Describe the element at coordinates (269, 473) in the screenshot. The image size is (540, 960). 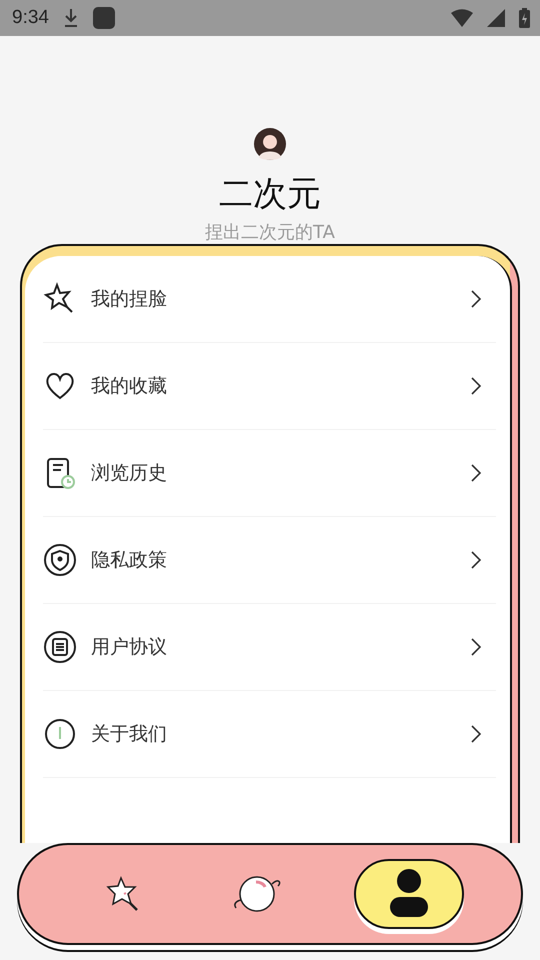
I see `menu-item: 浏览历史` at that location.